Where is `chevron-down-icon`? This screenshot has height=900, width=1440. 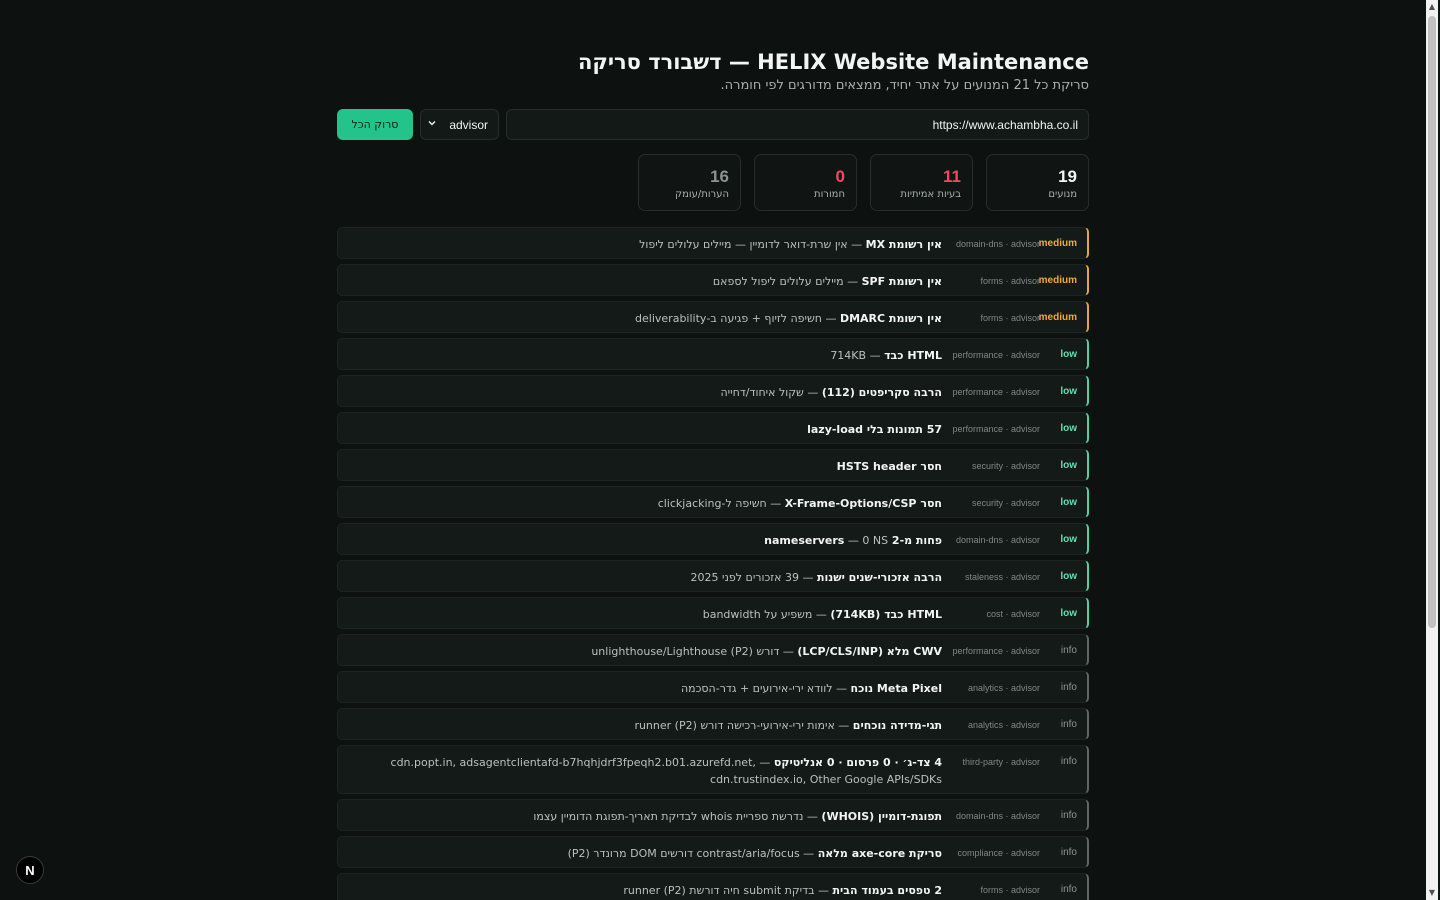
chevron-down-icon is located at coordinates (432, 124).